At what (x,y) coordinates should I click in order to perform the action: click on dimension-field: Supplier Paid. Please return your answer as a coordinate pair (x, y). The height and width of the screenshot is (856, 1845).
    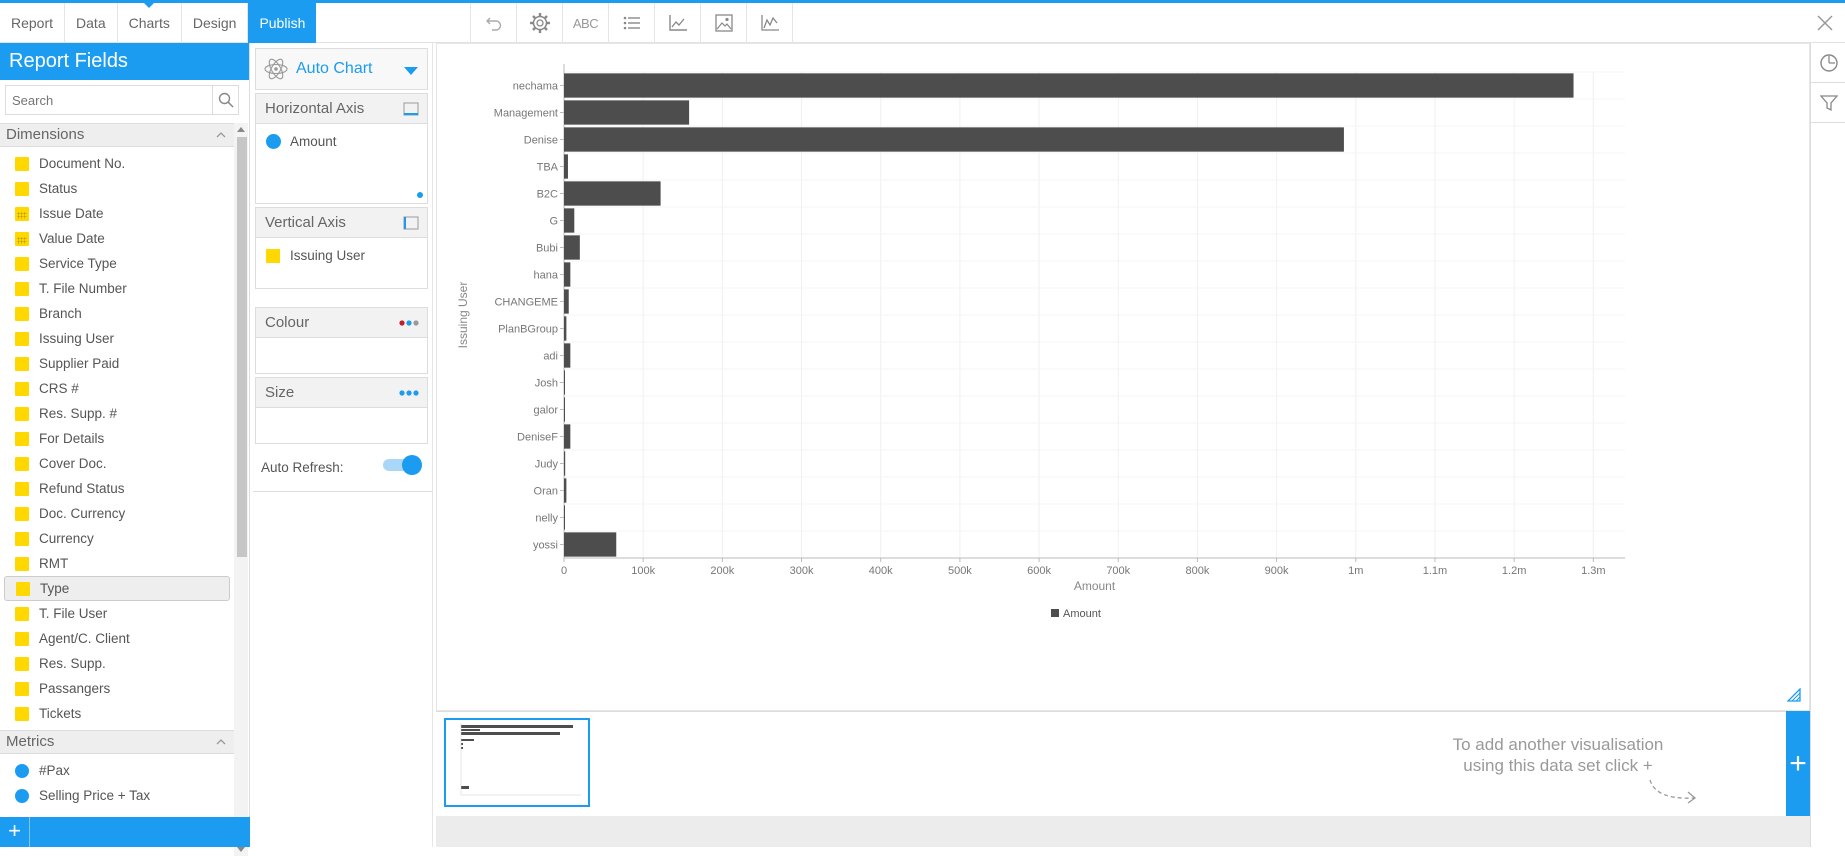
    Looking at the image, I should click on (117, 363).